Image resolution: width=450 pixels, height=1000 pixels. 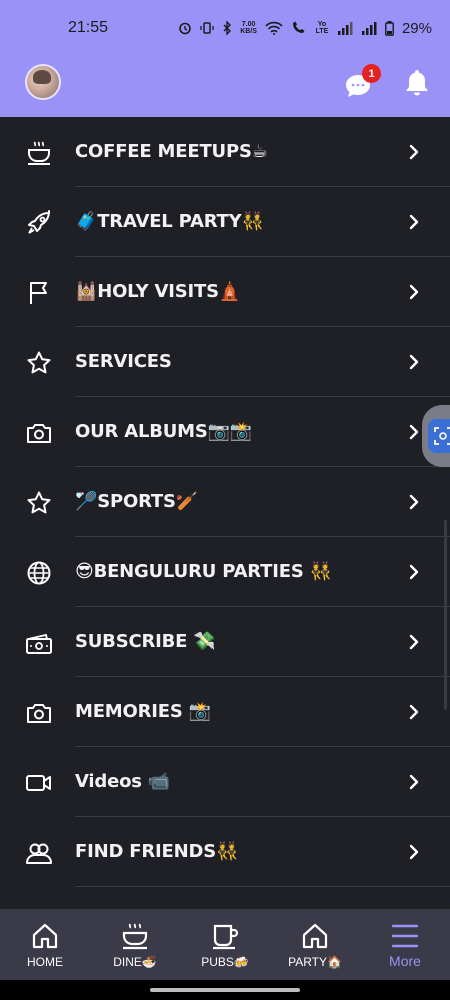 I want to click on steaming-bowl-icon, so click(x=135, y=936).